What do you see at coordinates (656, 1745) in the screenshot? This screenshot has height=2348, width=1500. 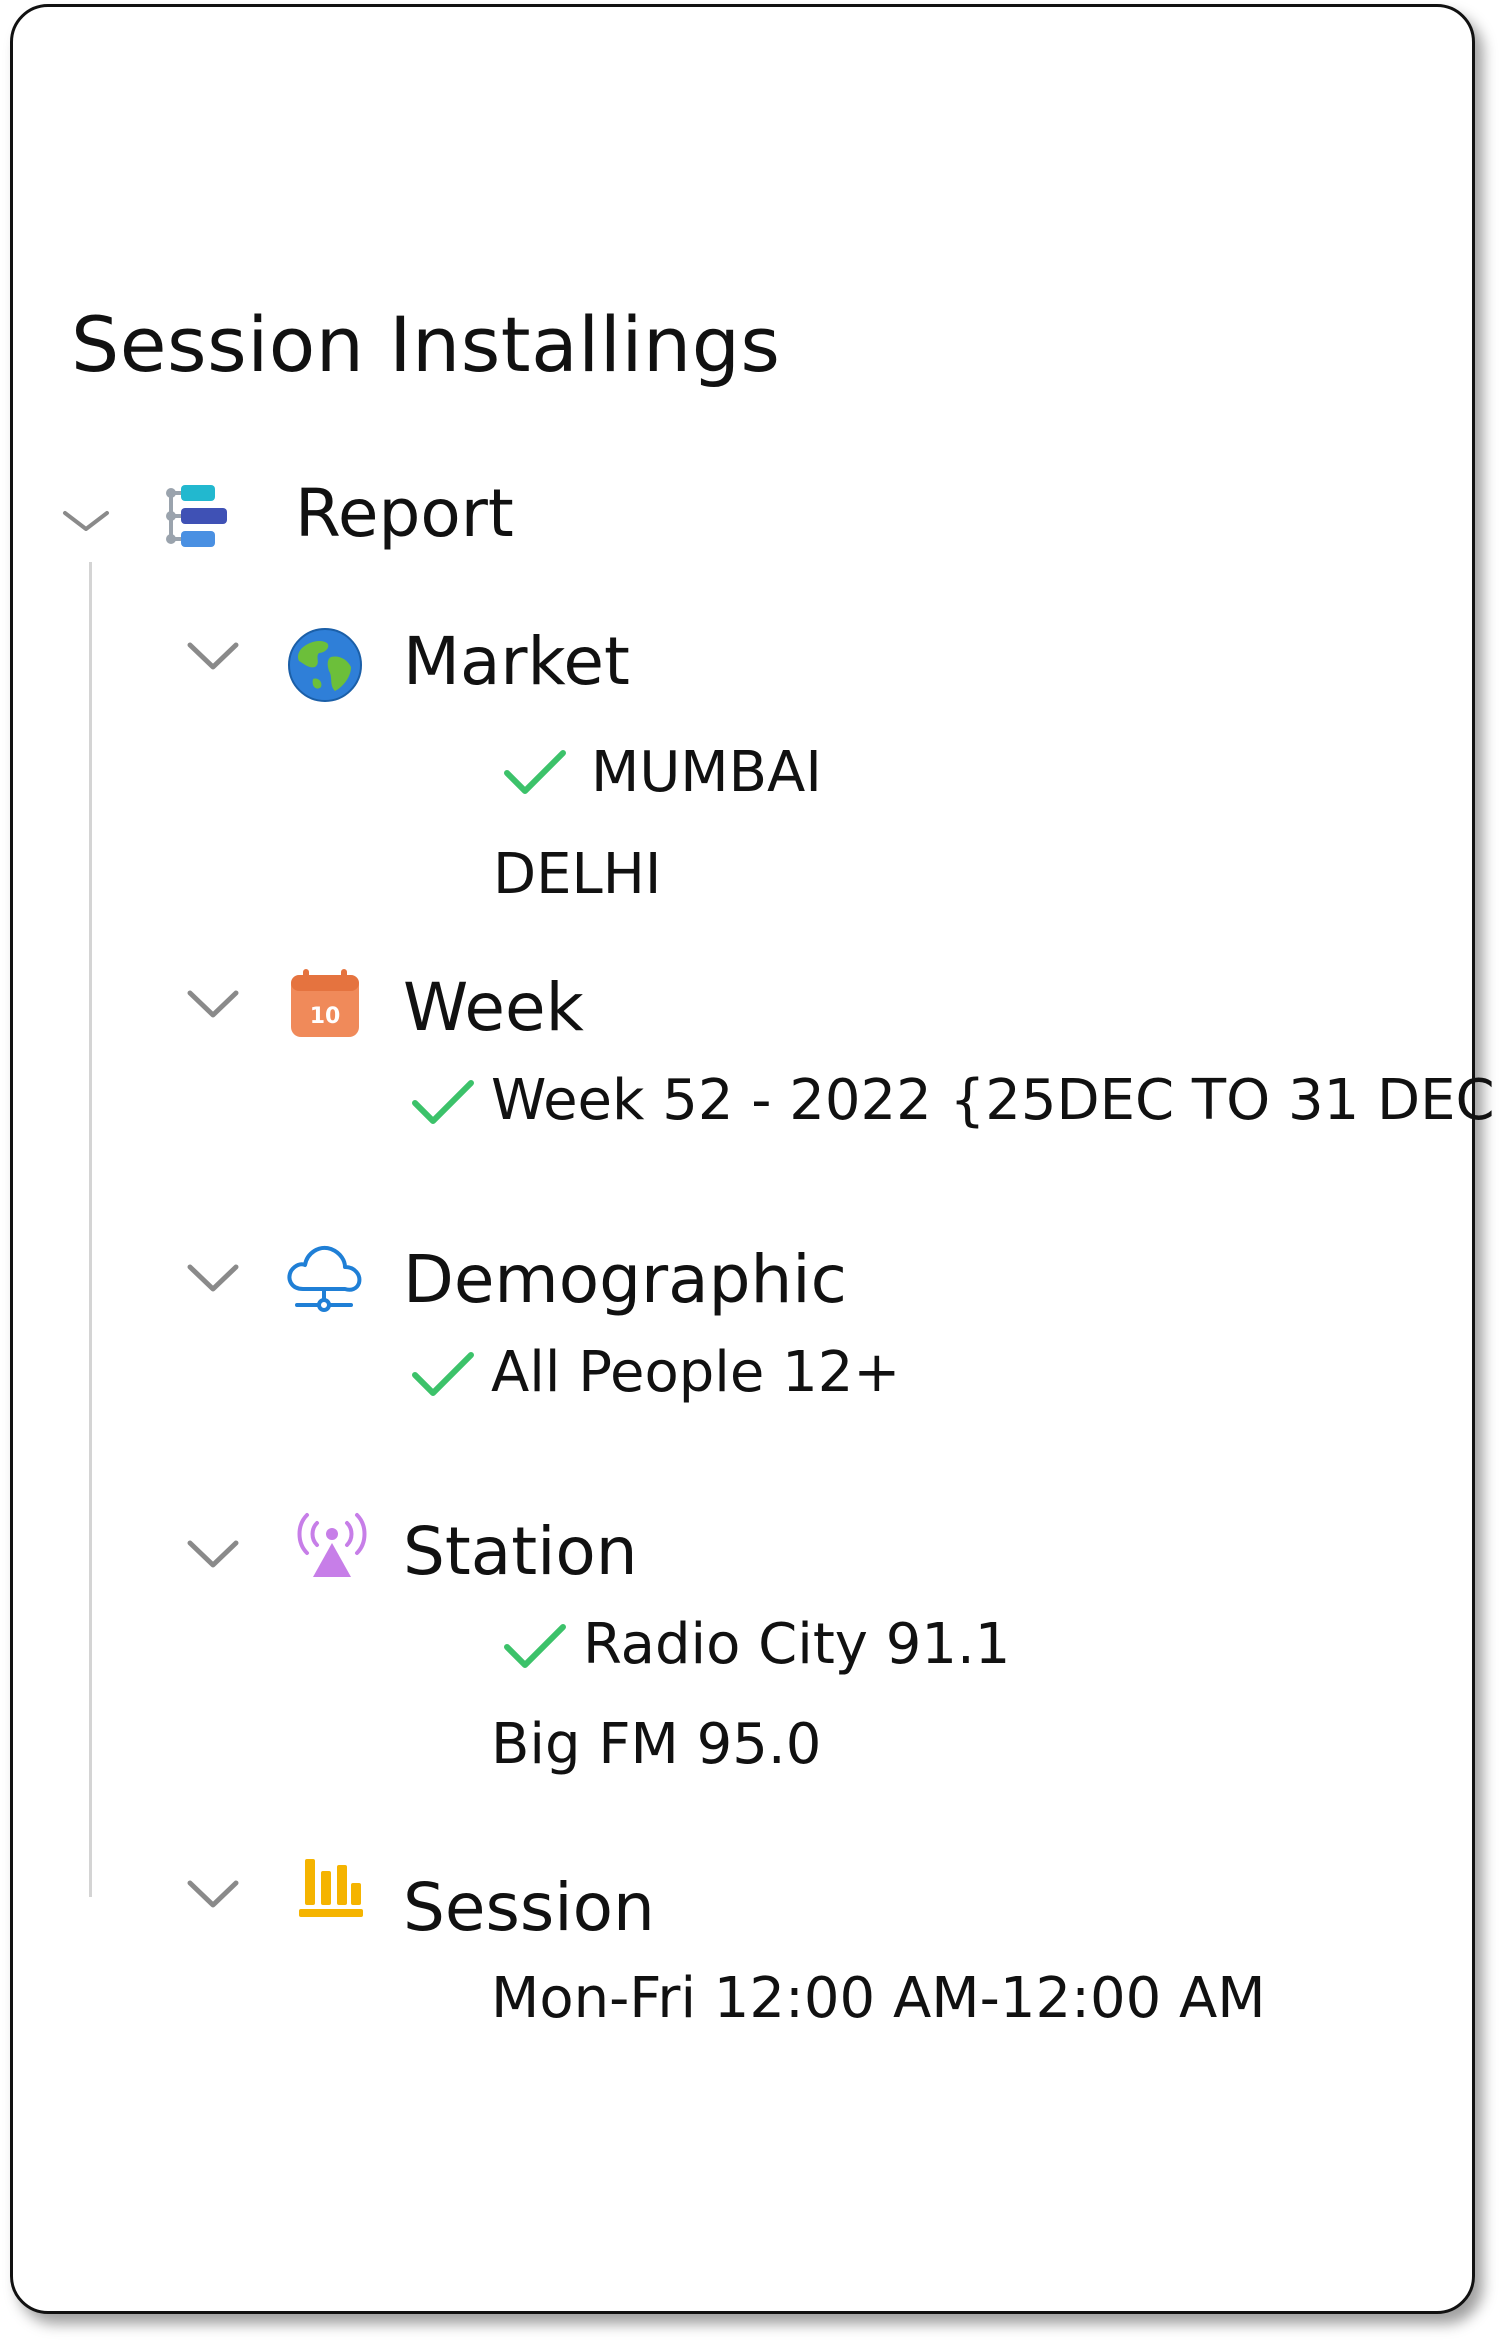 I see `station-option-big-fm: Big FM 95.0` at bounding box center [656, 1745].